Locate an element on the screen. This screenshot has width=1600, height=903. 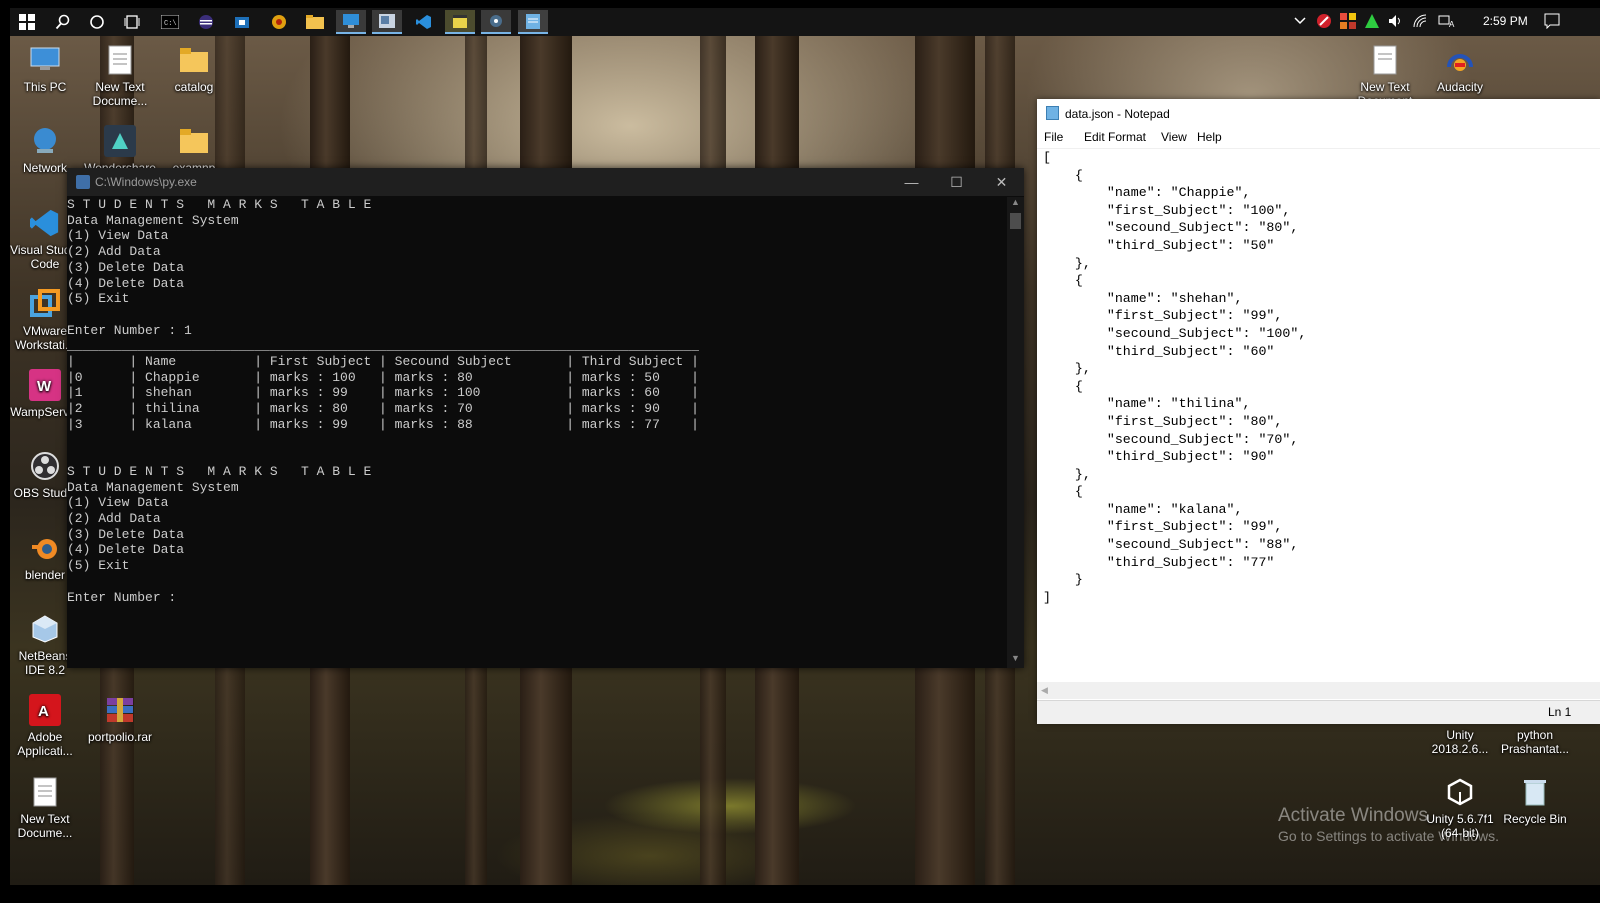
watermark-title: Activate Windows is located at coordinates (1353, 815).